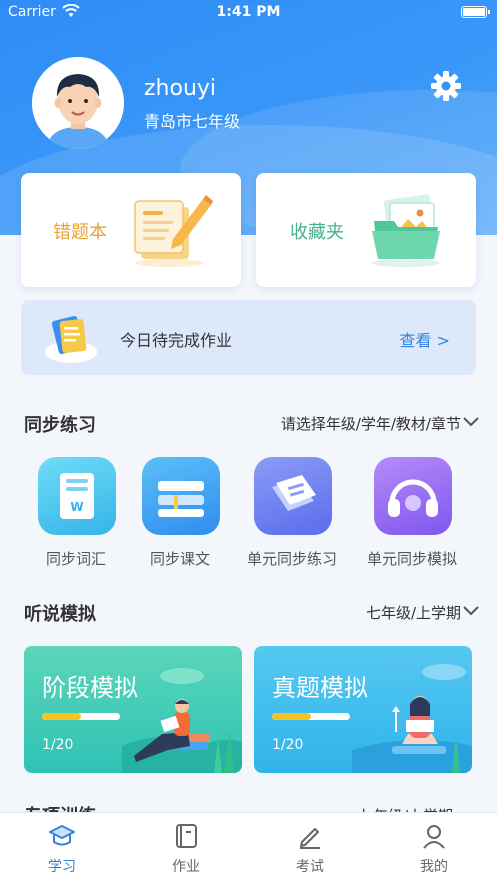 This screenshot has height=883, width=497. What do you see at coordinates (186, 867) in the screenshot?
I see `tab-homework-label: 作业` at bounding box center [186, 867].